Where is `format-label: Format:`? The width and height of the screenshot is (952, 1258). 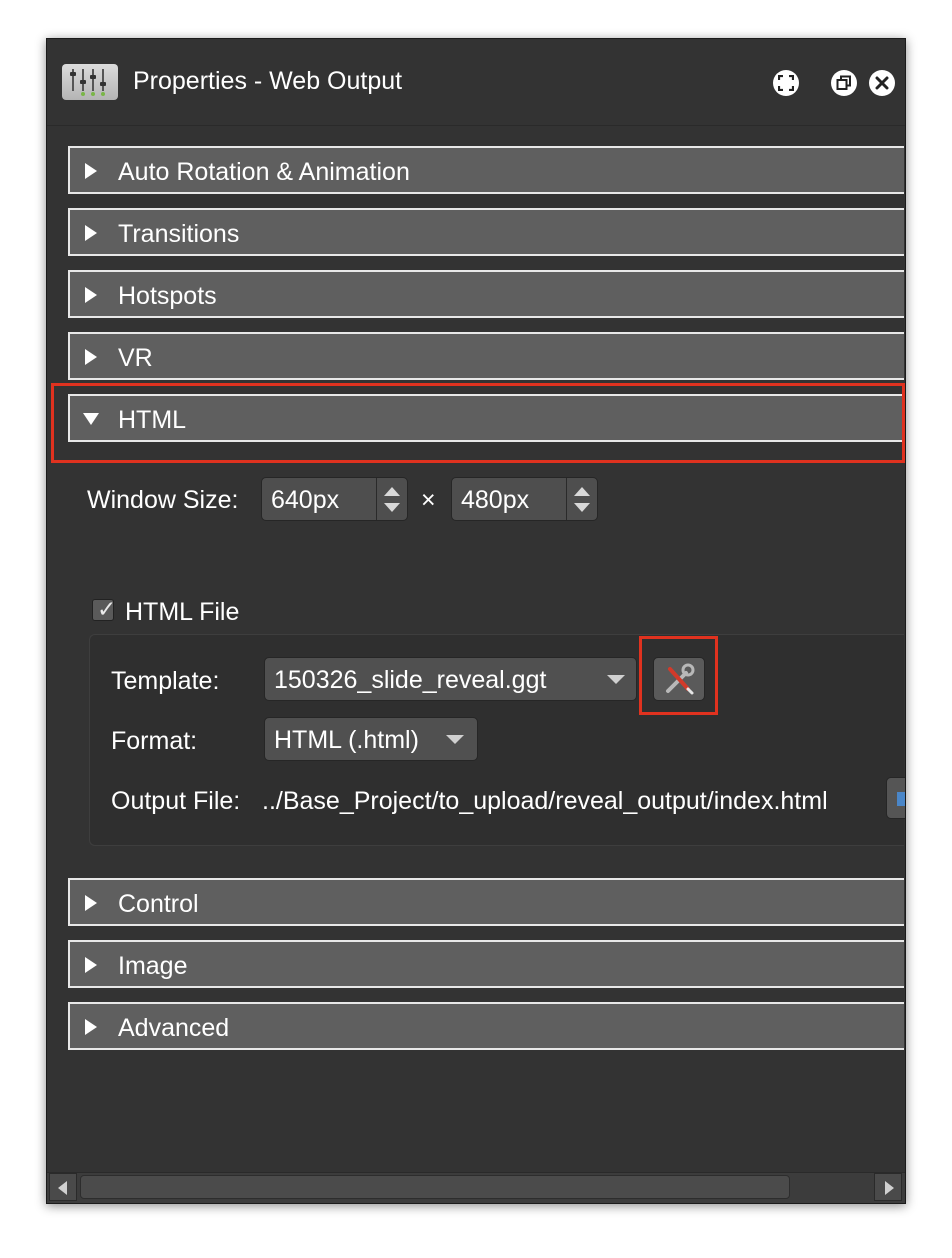
format-label: Format: is located at coordinates (154, 741).